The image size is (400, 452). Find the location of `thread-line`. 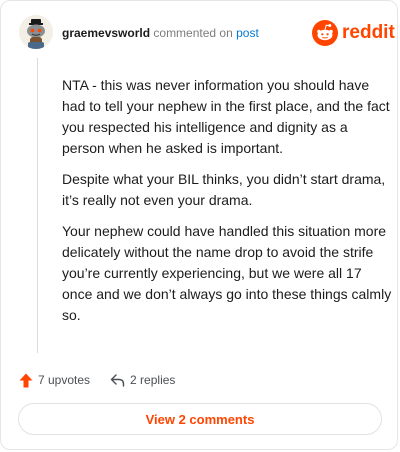

thread-line is located at coordinates (37, 205).